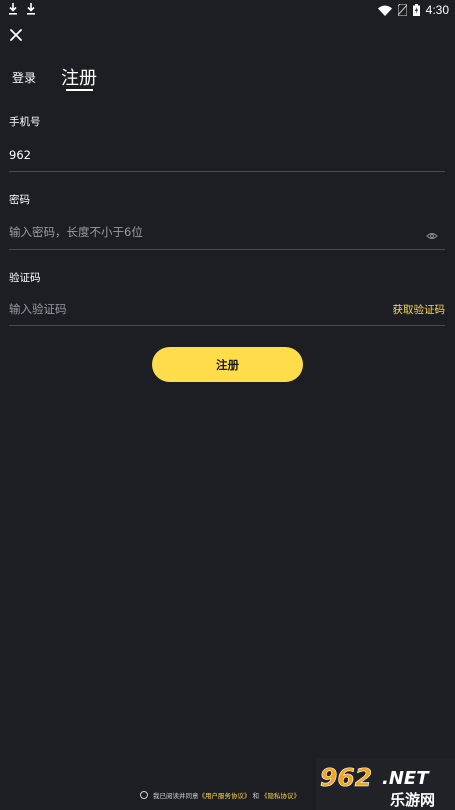  I want to click on close-button, so click(16, 35).